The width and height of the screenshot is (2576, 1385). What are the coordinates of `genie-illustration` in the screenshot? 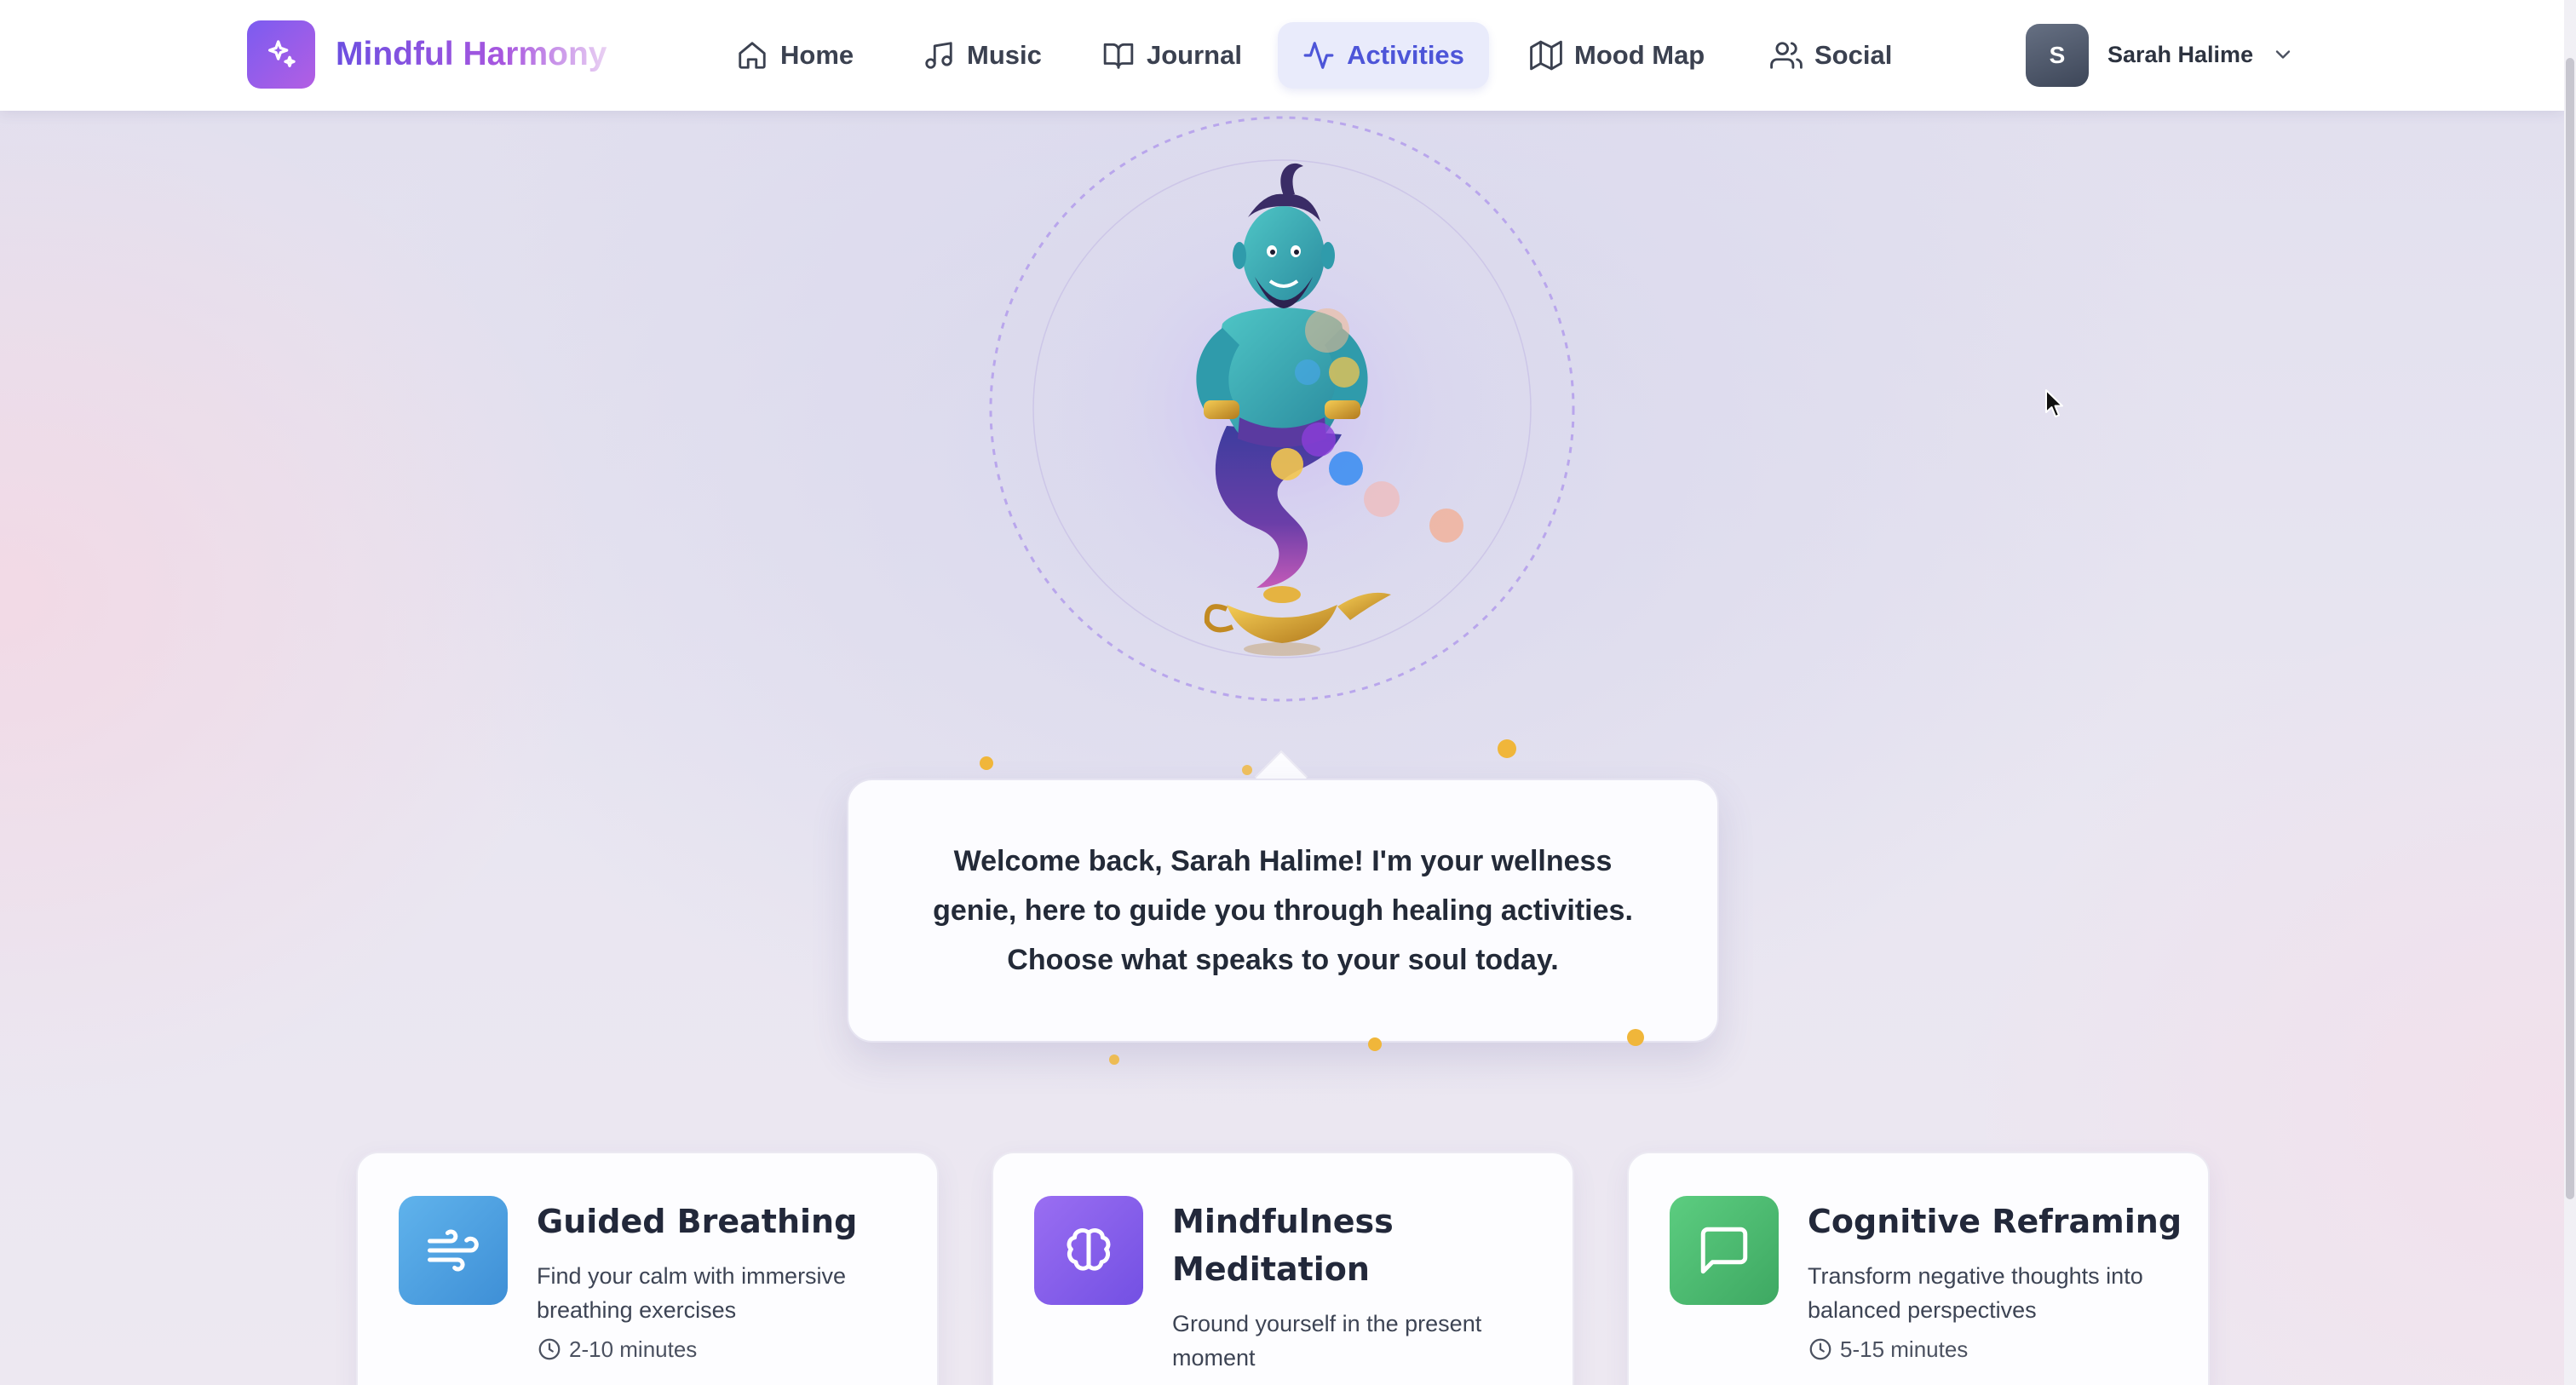 It's located at (1282, 409).